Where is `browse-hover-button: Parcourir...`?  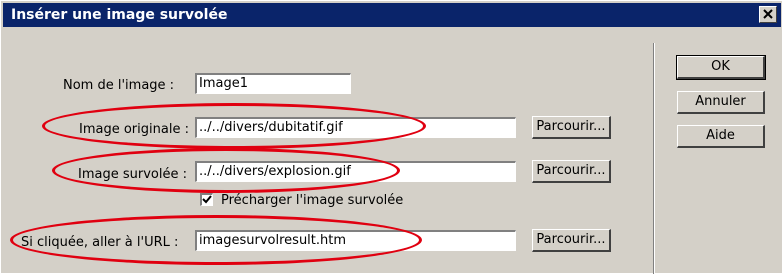 browse-hover-button: Parcourir... is located at coordinates (571, 171).